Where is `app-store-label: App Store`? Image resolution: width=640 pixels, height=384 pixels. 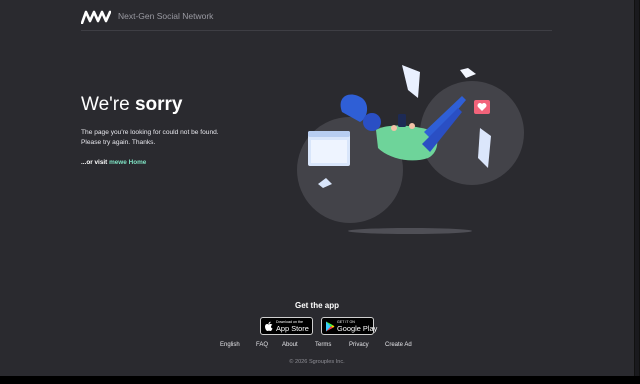 app-store-label: App Store is located at coordinates (292, 328).